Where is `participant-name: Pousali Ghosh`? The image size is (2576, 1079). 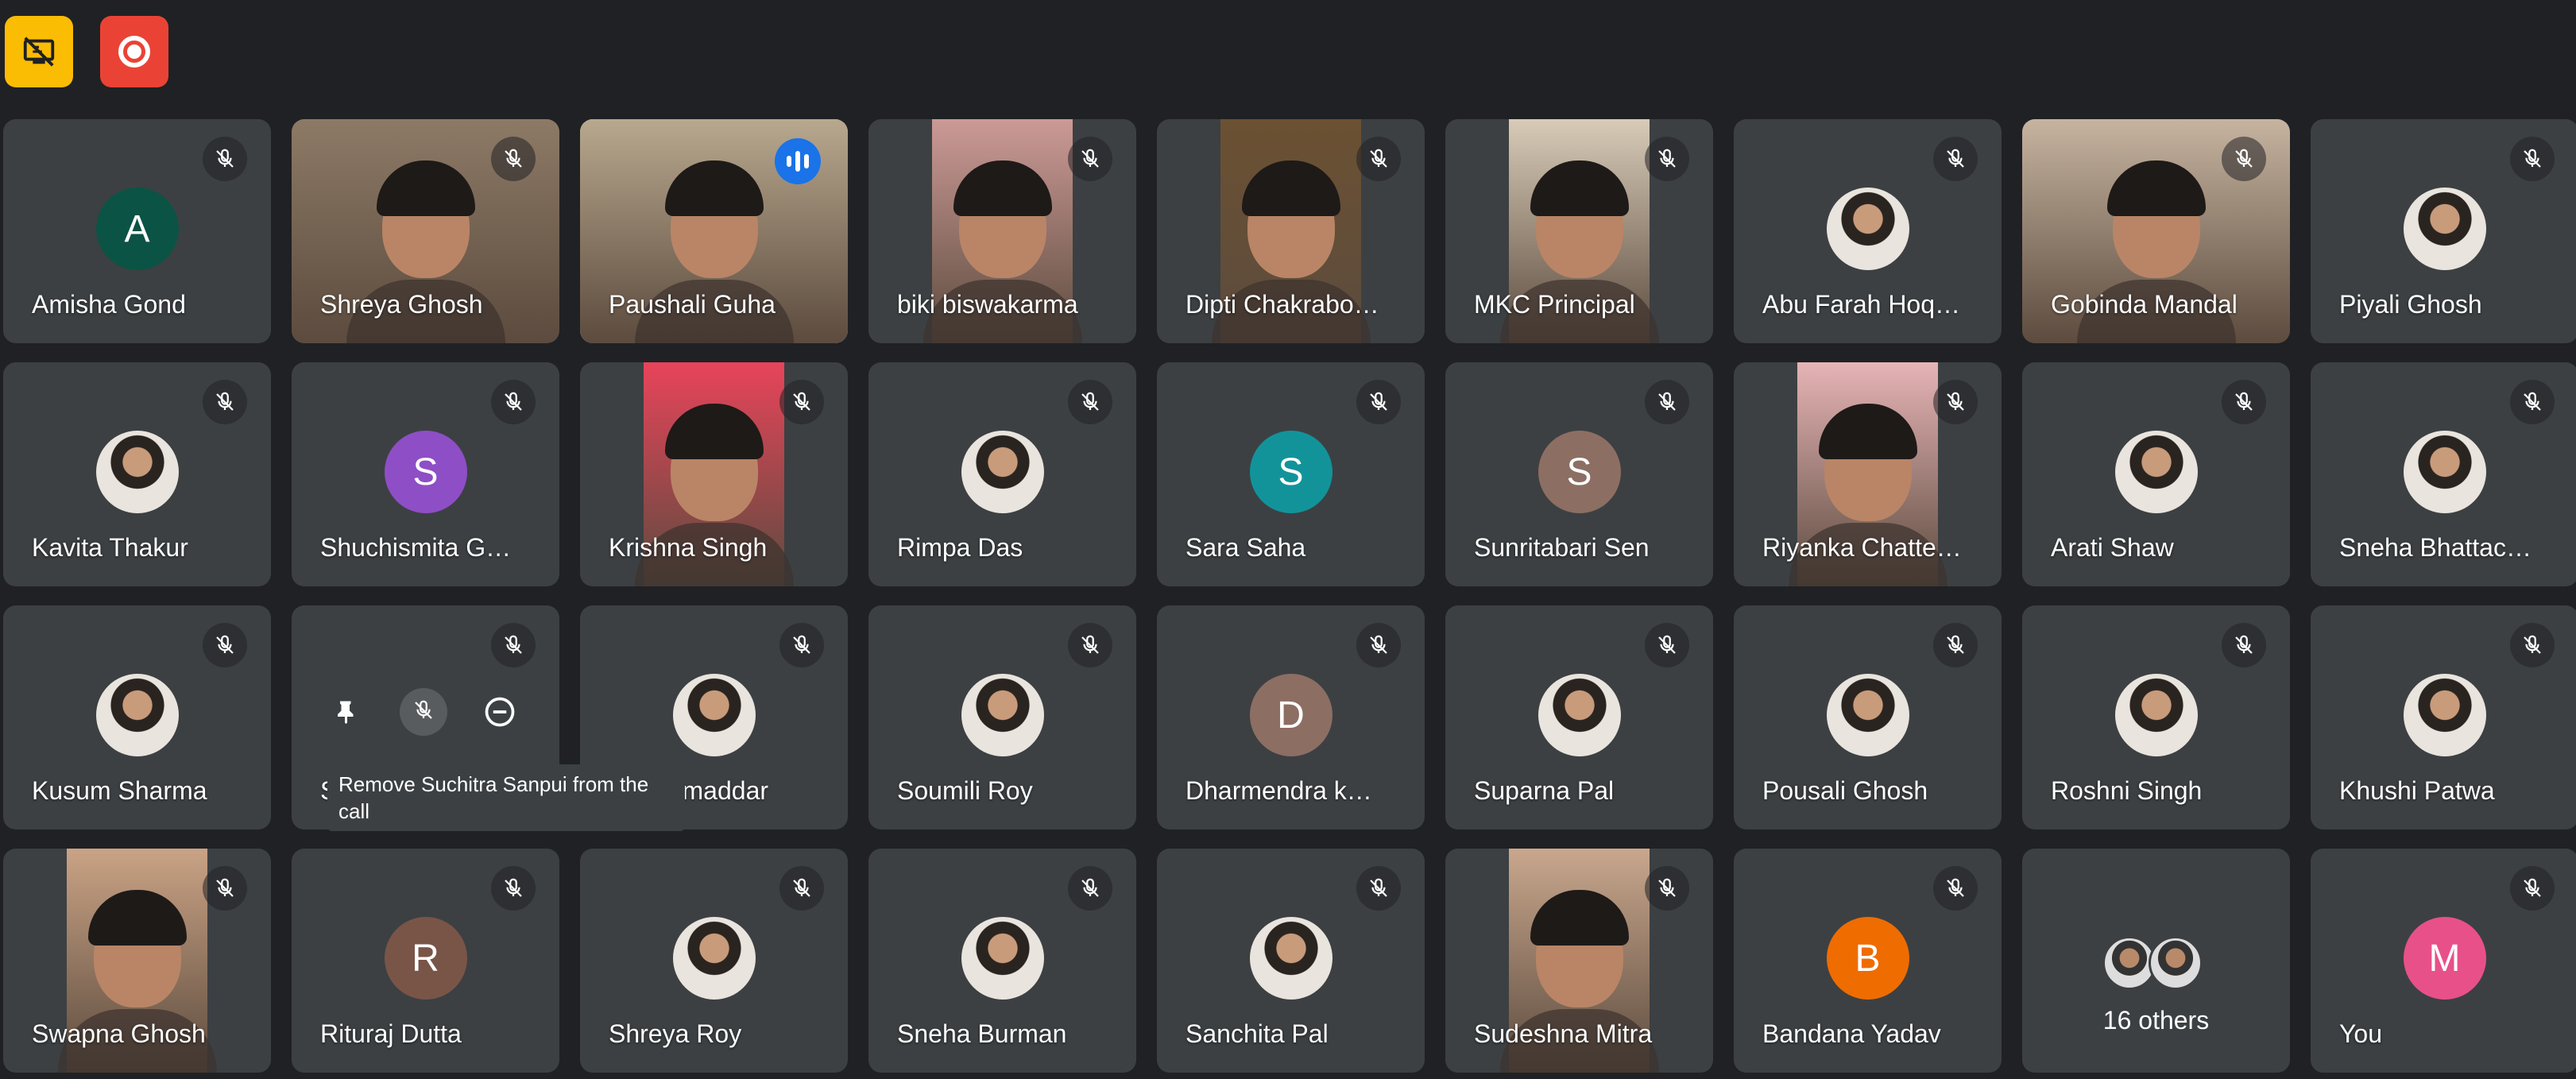 participant-name: Pousali Ghosh is located at coordinates (1845, 790).